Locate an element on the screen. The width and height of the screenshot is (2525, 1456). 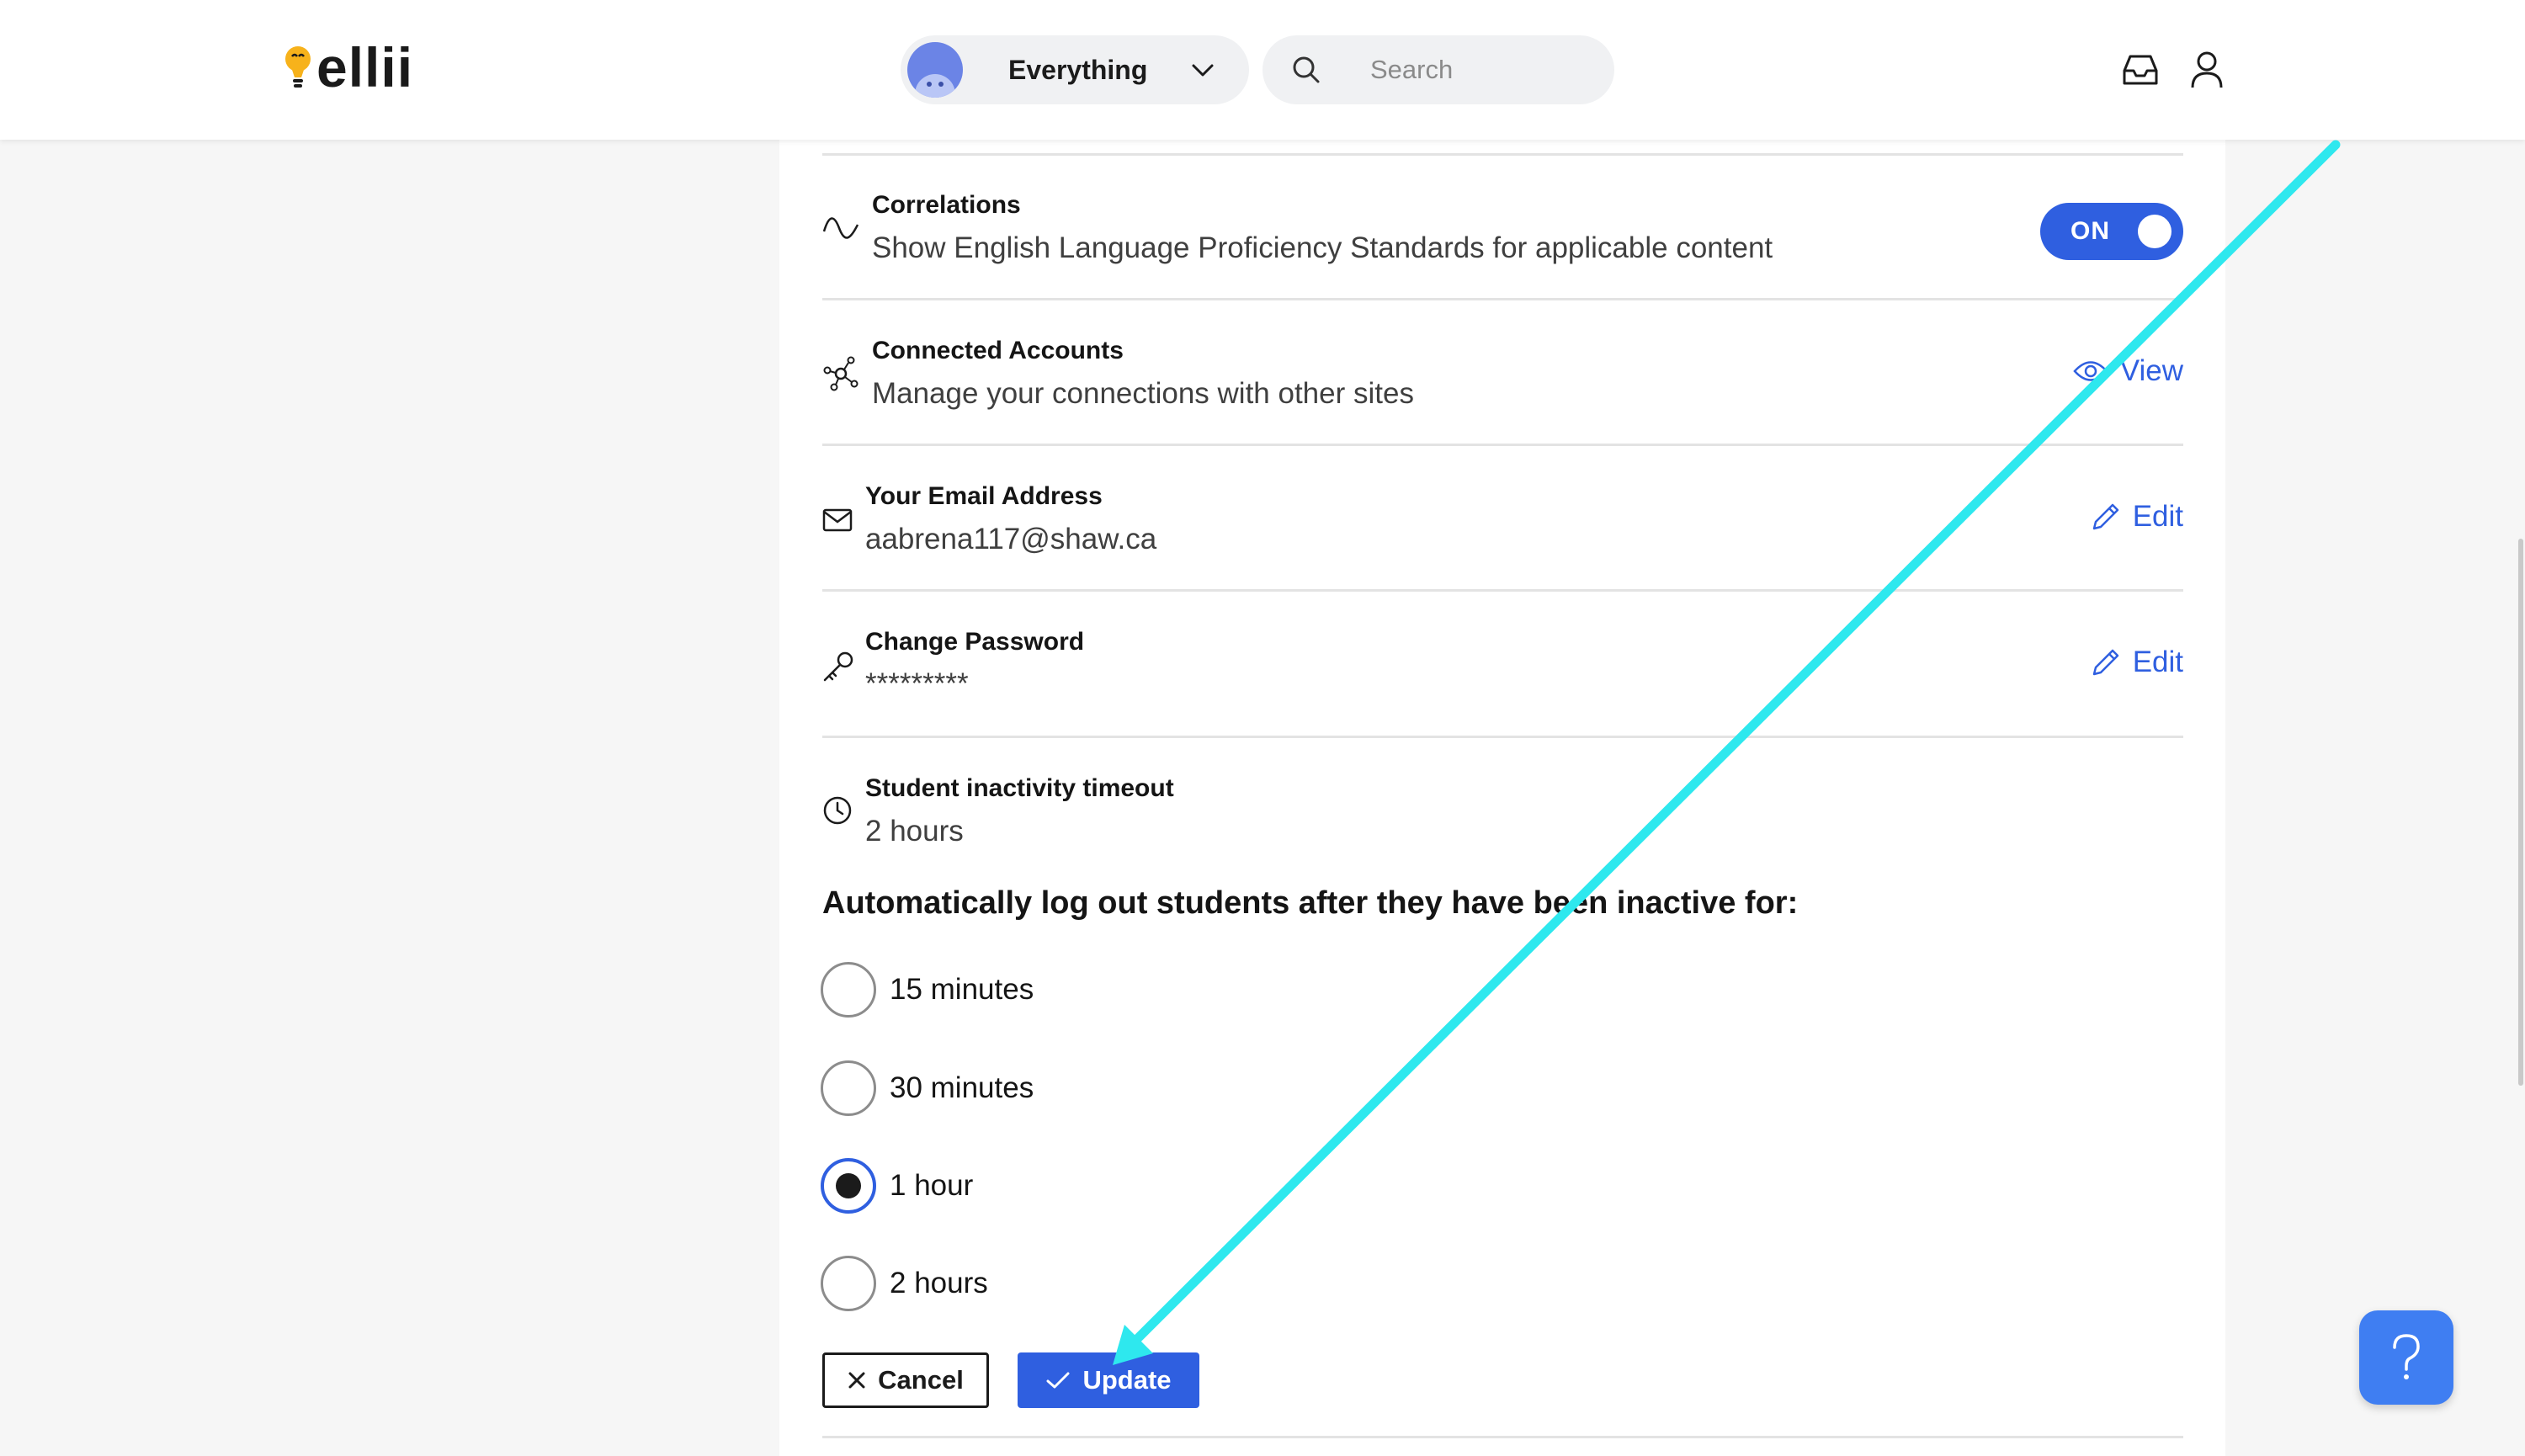
edit-password-label: Edit is located at coordinates (2157, 662).